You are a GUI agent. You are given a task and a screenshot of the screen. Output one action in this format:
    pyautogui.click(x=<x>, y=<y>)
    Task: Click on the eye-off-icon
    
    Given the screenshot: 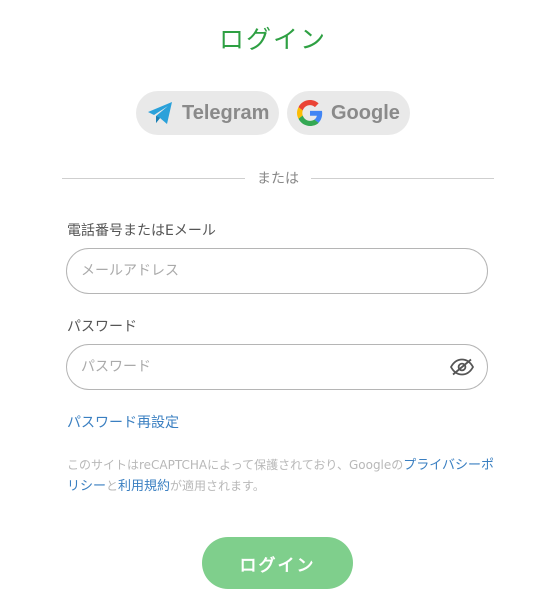 What is the action you would take?
    pyautogui.click(x=462, y=367)
    